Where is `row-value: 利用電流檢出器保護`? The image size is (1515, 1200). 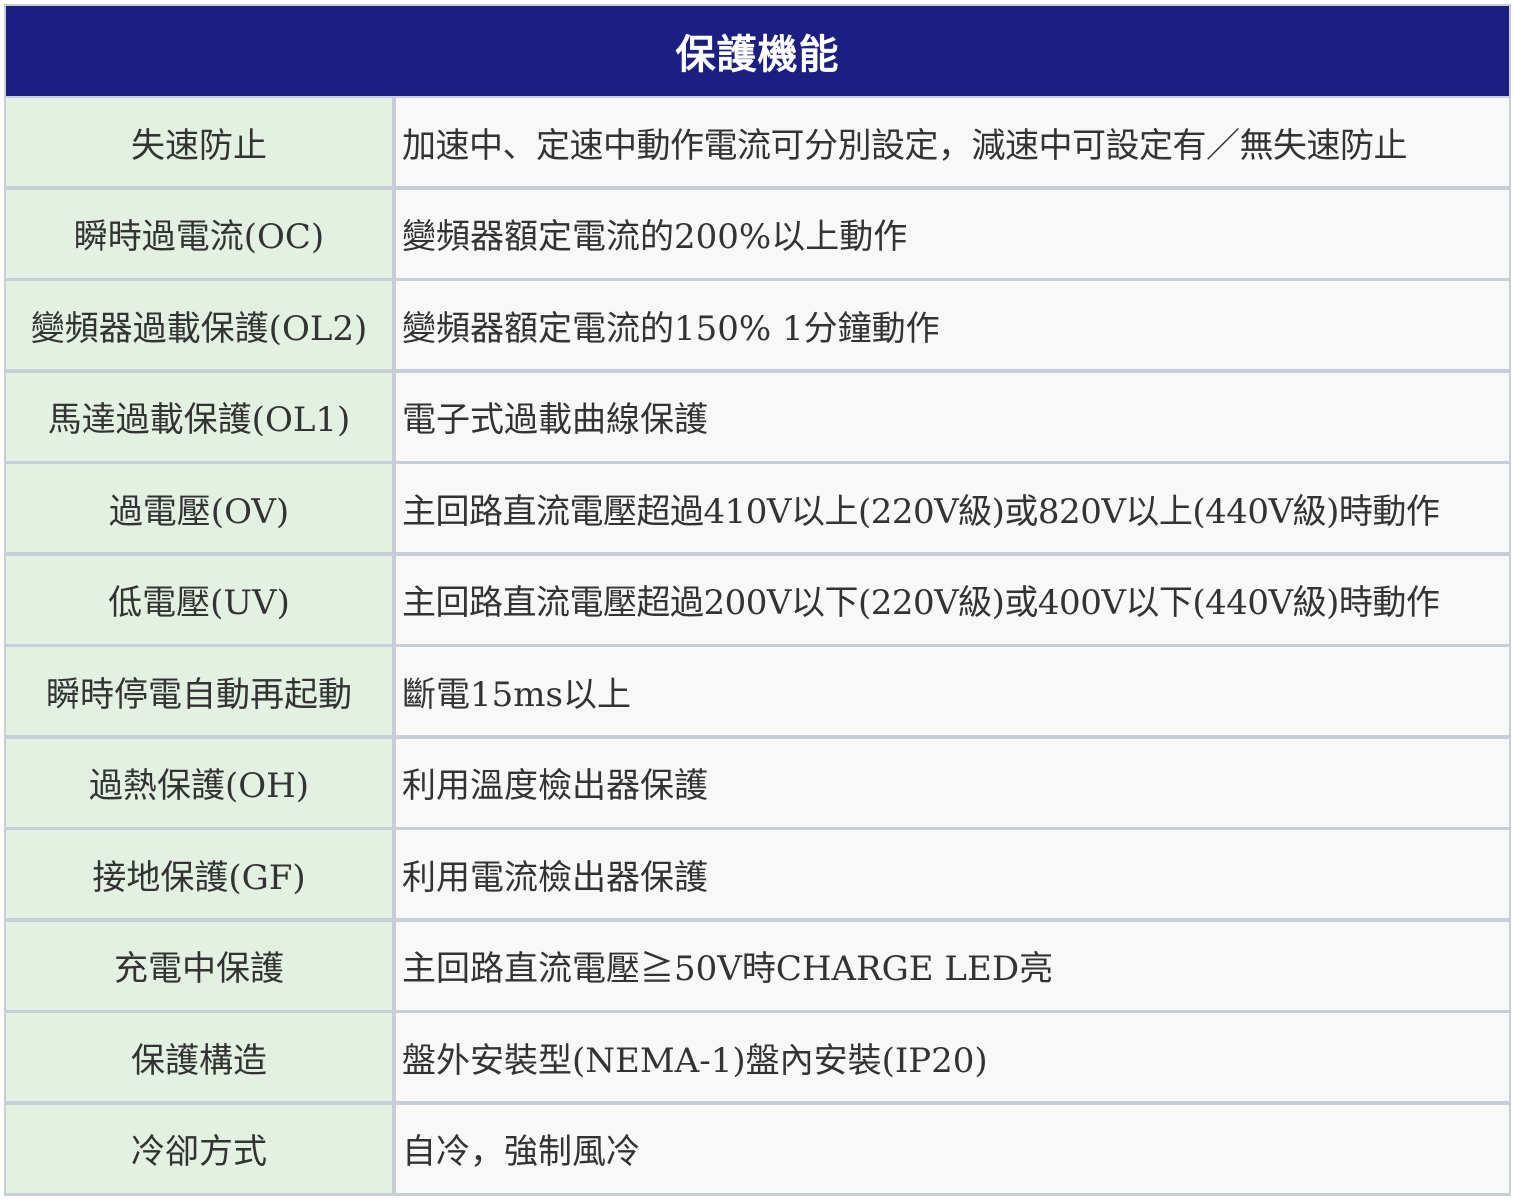 row-value: 利用電流檢出器保護 is located at coordinates (952, 874).